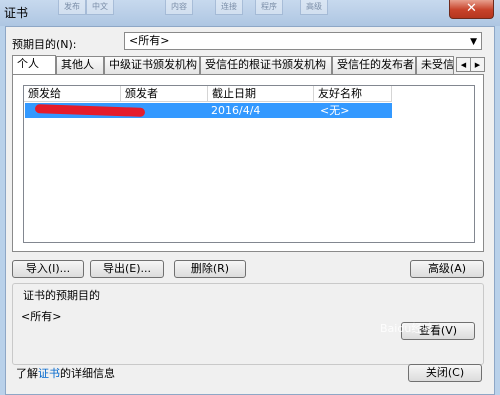  I want to click on table-row: 2016/4/4 <无>, so click(208, 110).